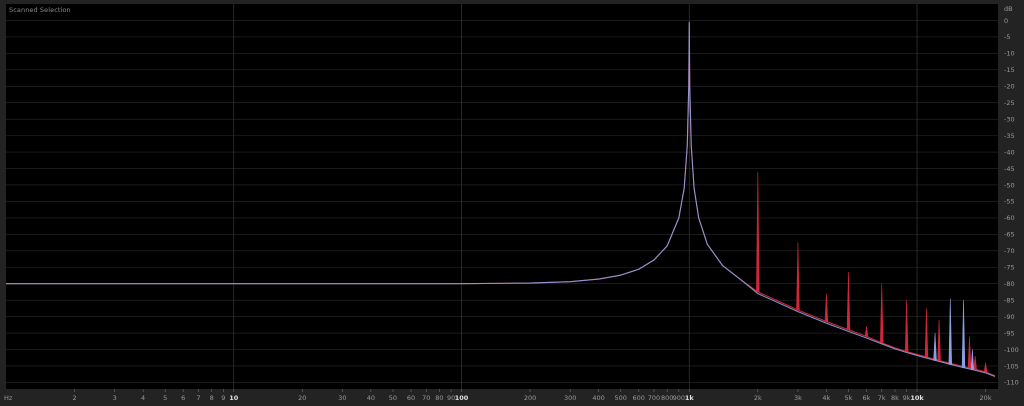 The image size is (1024, 406). Describe the element at coordinates (758, 398) in the screenshot. I see `x-tick-label: 2k` at that location.